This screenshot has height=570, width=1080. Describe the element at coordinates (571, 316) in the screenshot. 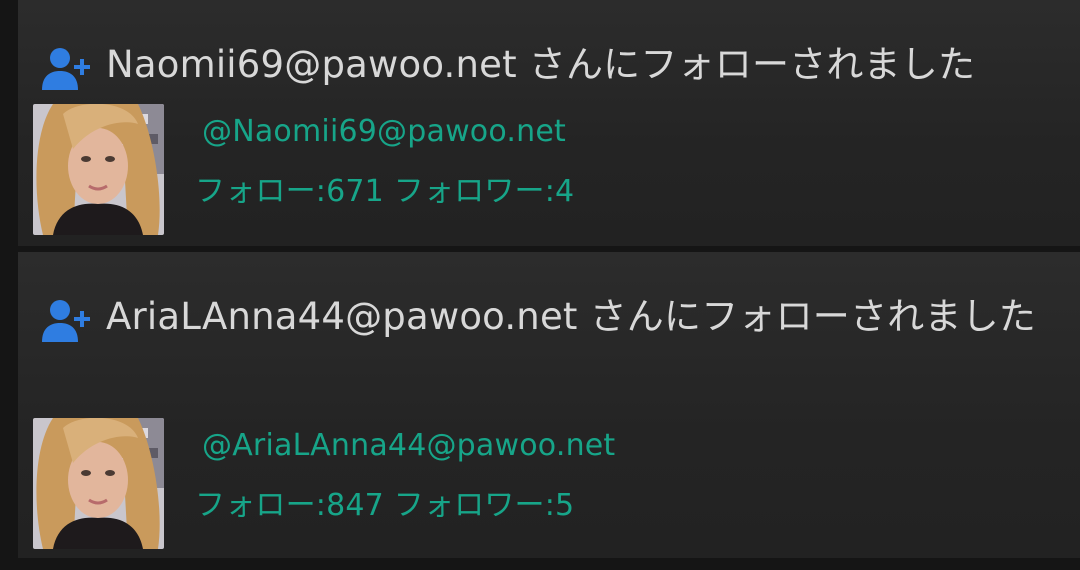

I see `notification-message: AriaLAnna44@pawoo.net さんにフォローされました` at that location.